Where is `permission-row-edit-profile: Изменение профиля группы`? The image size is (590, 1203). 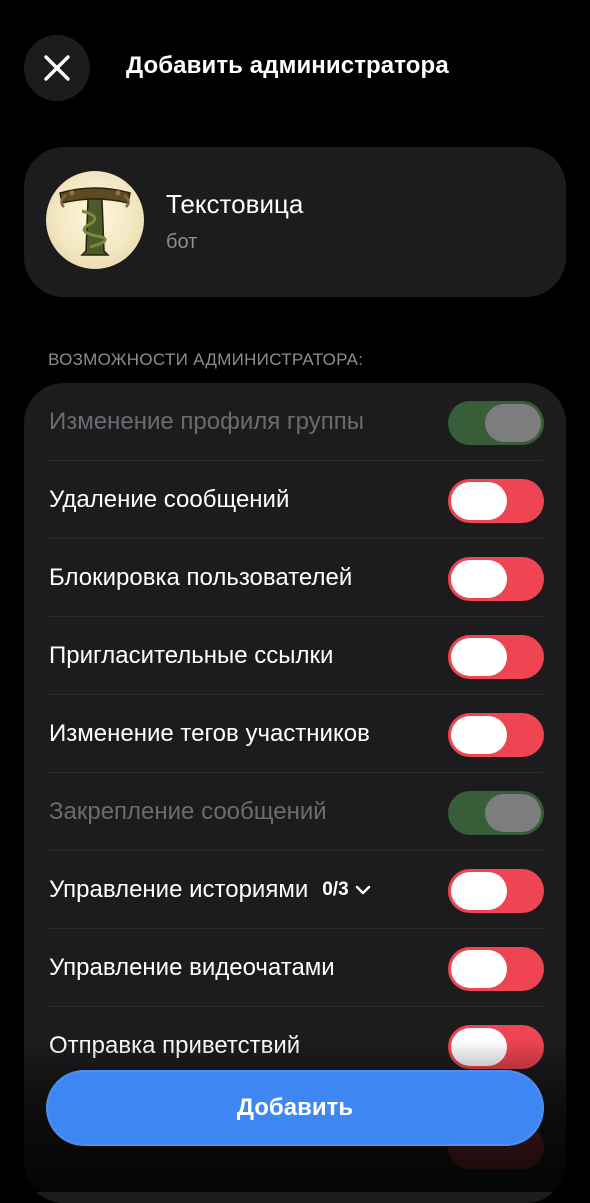
permission-row-edit-profile: Изменение профиля группы is located at coordinates (295, 422).